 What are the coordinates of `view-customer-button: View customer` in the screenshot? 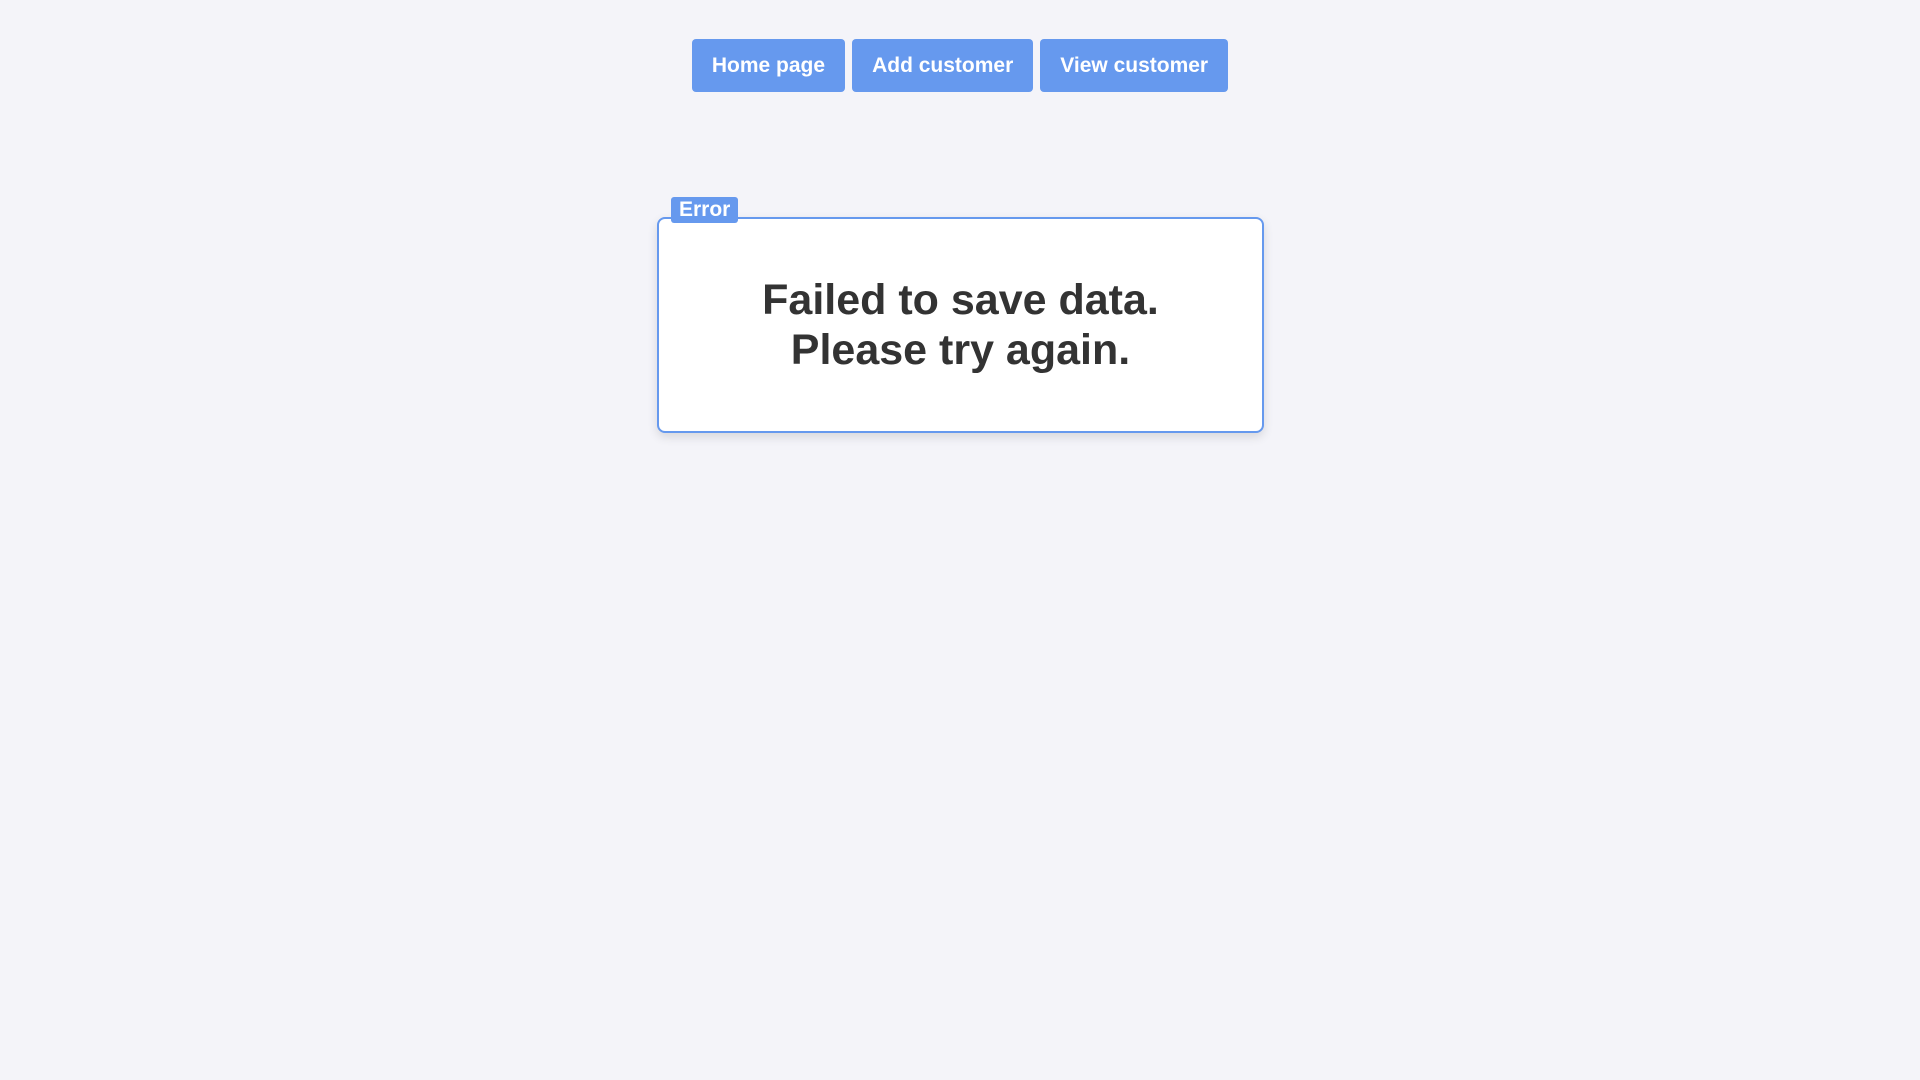 It's located at (1134, 65).